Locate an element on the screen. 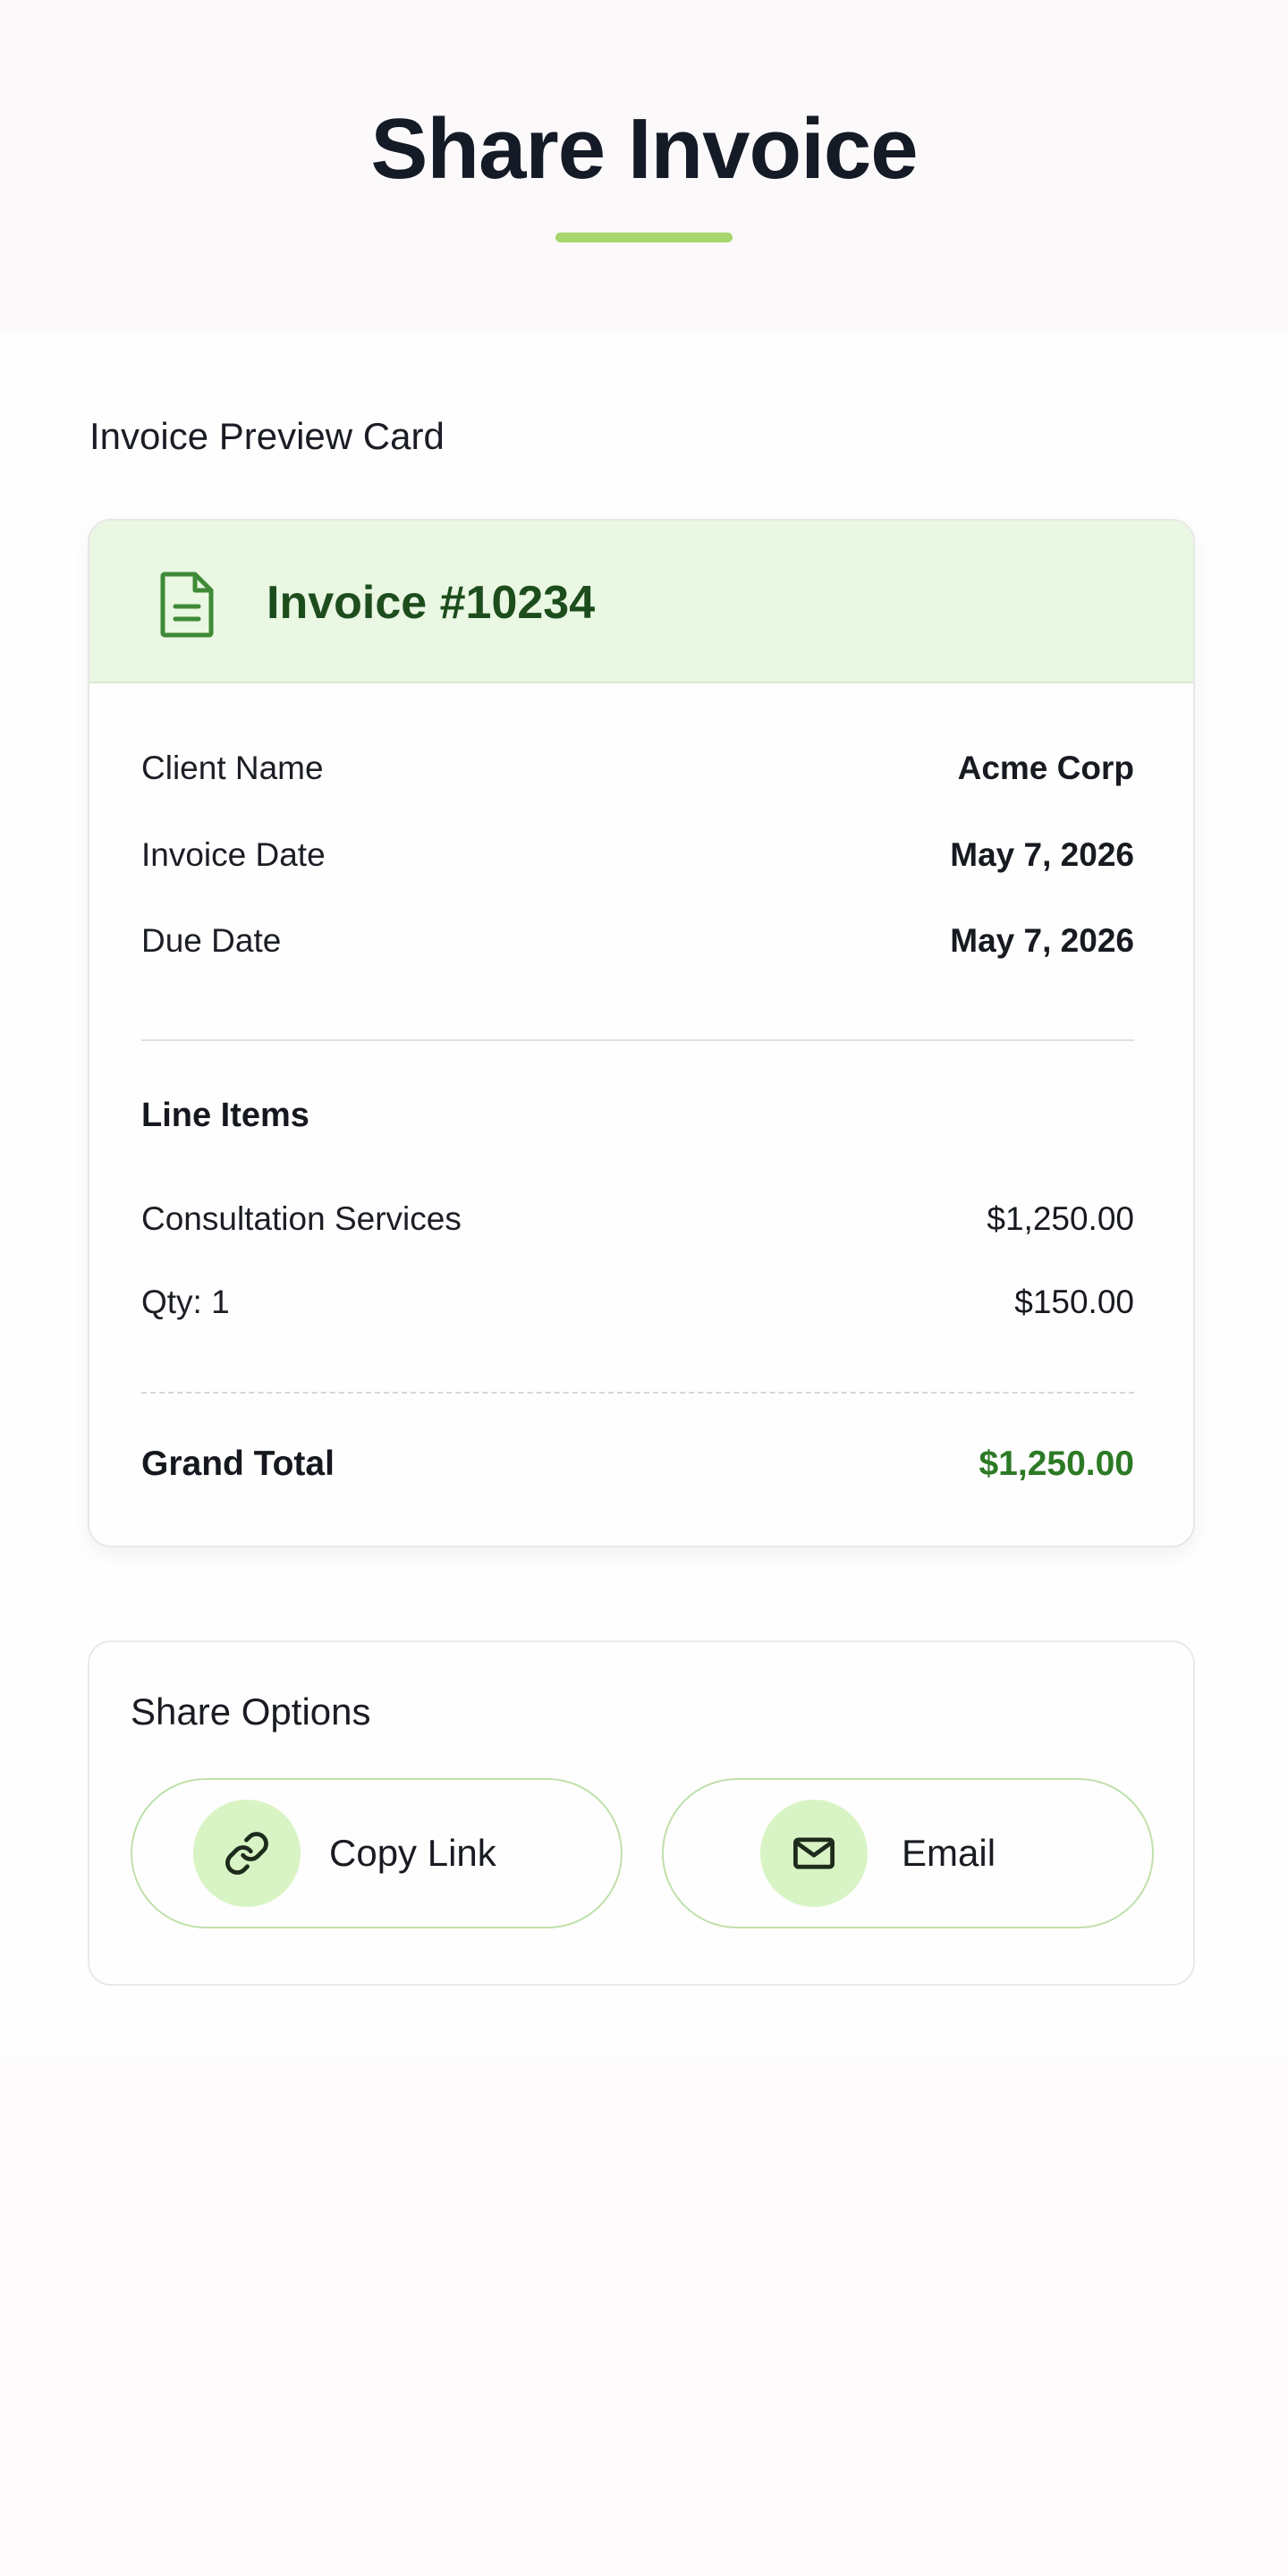  copy-link-label: Copy Link is located at coordinates (412, 1853).